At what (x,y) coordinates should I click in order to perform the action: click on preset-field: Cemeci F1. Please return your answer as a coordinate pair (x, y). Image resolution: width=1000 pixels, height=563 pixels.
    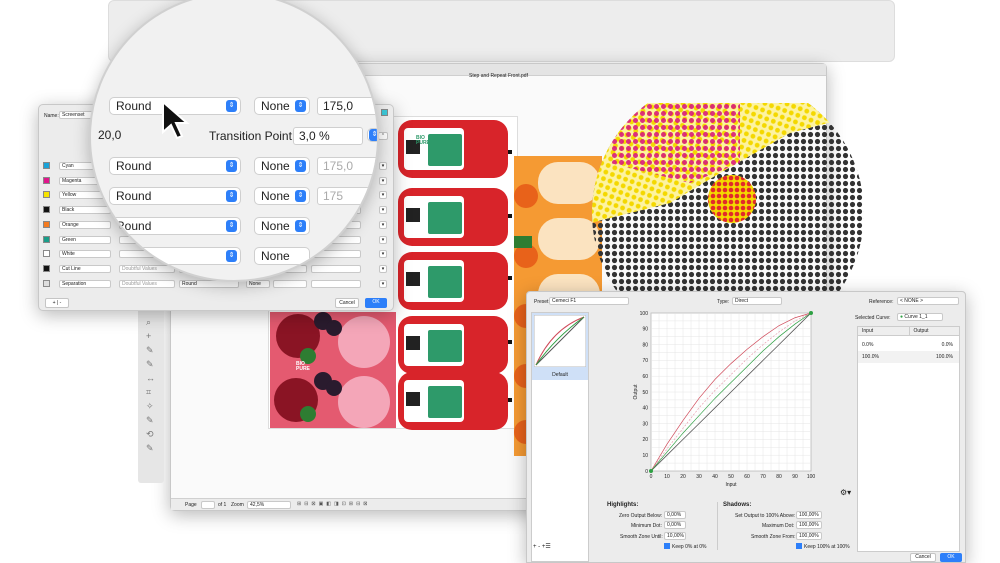
    Looking at the image, I should click on (589, 301).